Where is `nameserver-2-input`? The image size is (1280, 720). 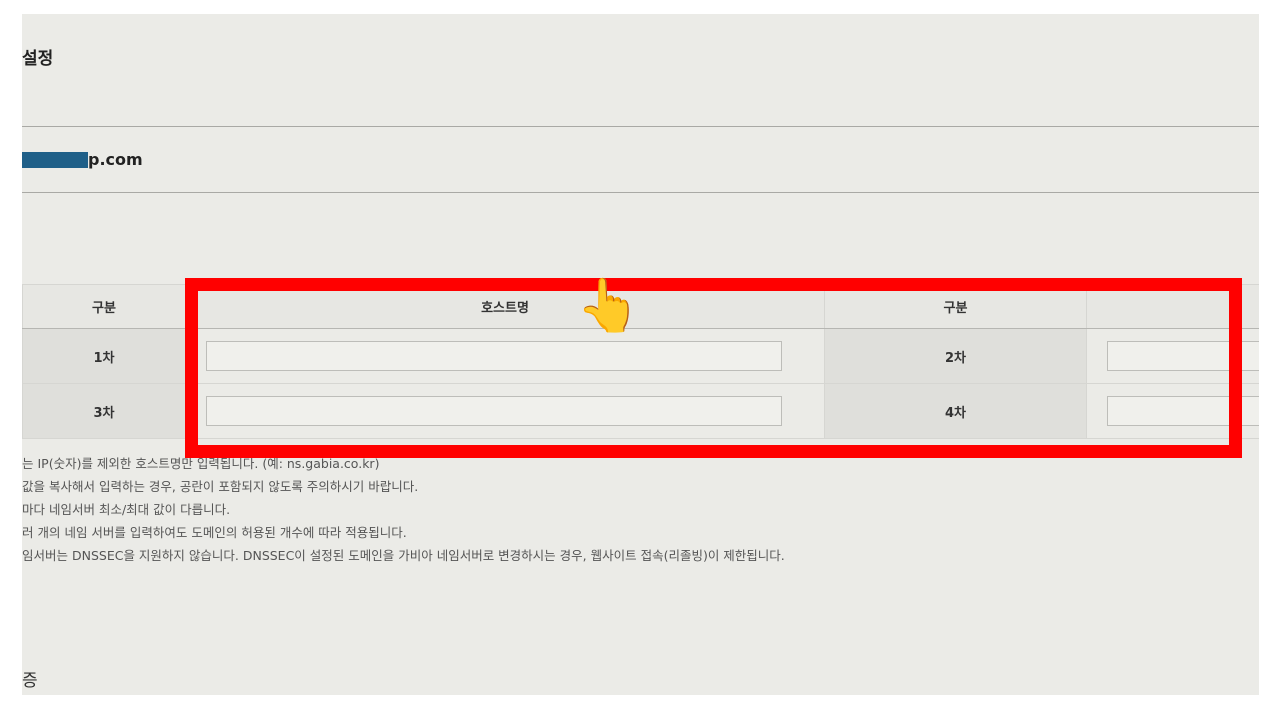
nameserver-2-input is located at coordinates (1183, 356).